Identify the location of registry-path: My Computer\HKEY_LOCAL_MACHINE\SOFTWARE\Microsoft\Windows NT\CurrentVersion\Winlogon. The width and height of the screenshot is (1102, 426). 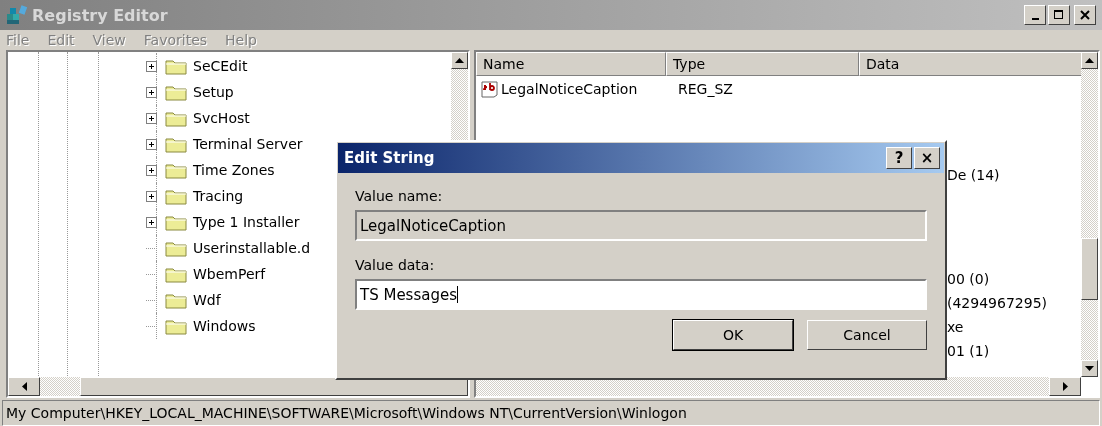
(346, 413).